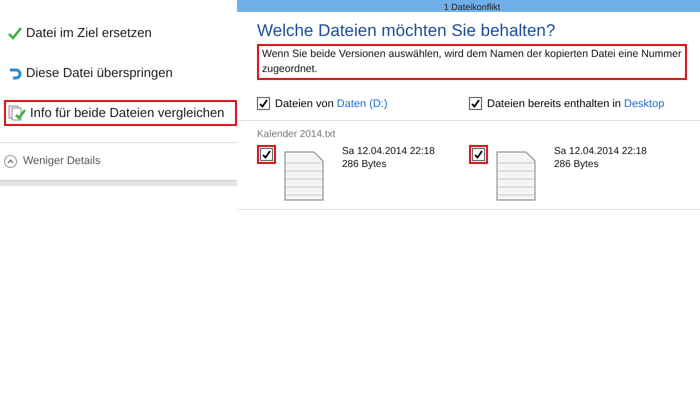  What do you see at coordinates (331, 104) in the screenshot?
I see `source-label: Dateien von Daten (D:)` at bounding box center [331, 104].